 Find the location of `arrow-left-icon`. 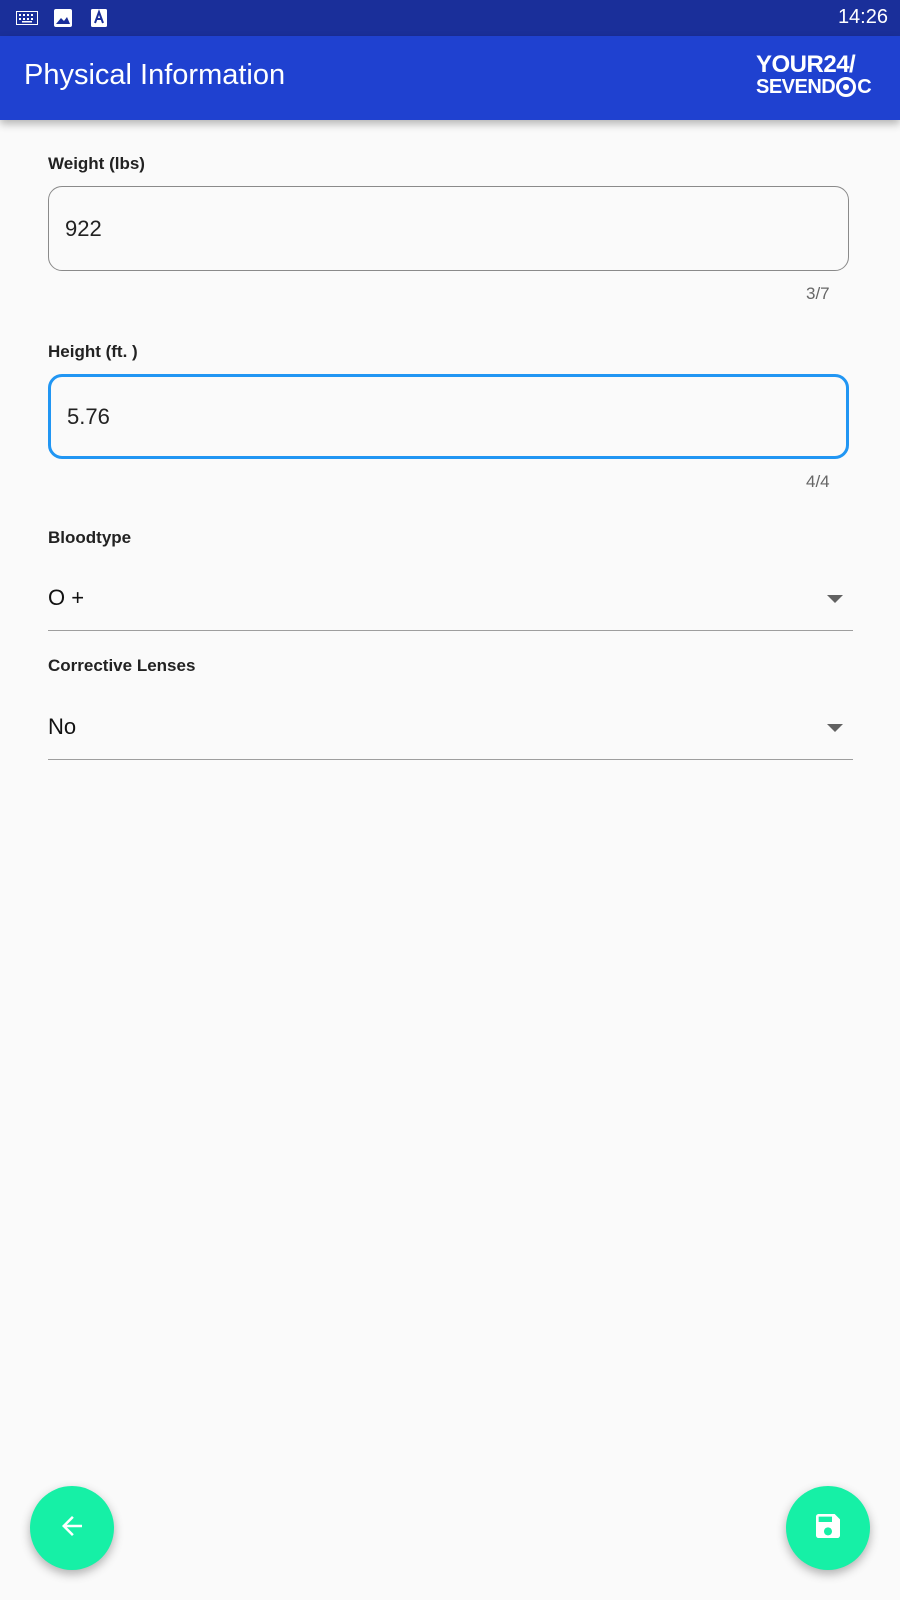

arrow-left-icon is located at coordinates (72, 1528).